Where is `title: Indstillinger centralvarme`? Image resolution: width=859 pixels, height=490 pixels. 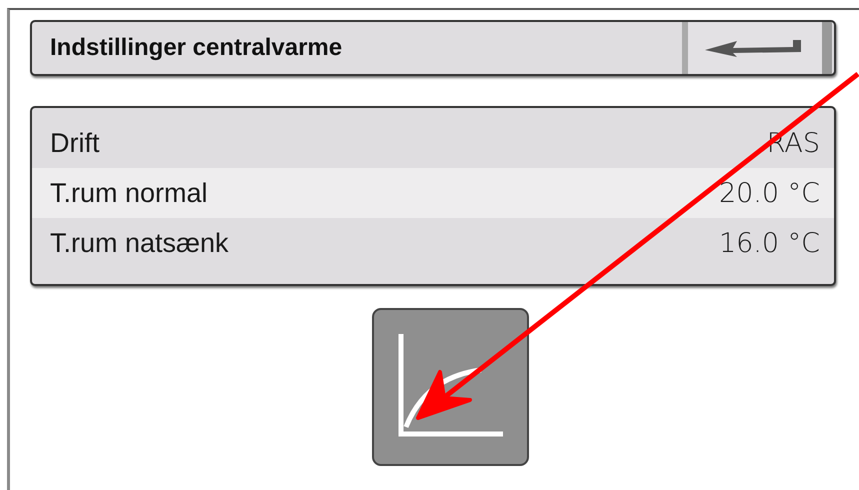
title: Indstillinger centralvarme is located at coordinates (196, 48).